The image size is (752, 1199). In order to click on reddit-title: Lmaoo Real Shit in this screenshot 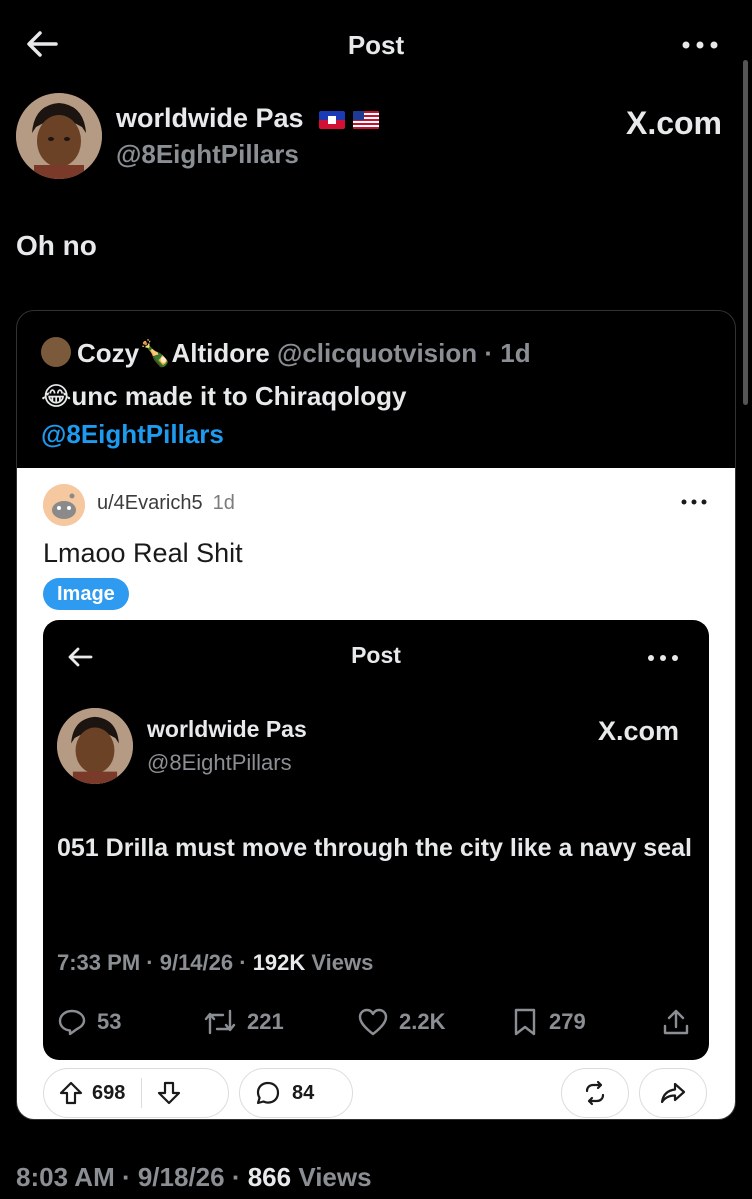, I will do `click(143, 553)`.